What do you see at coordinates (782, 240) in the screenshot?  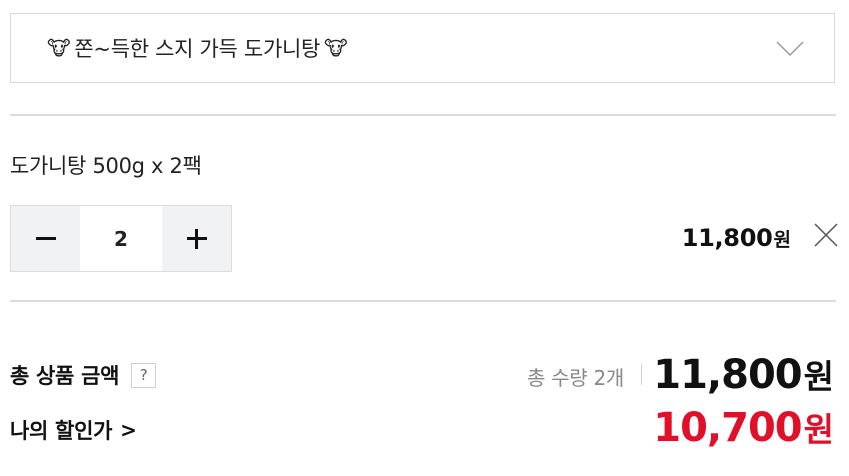 I see `item-price-currency: 원` at bounding box center [782, 240].